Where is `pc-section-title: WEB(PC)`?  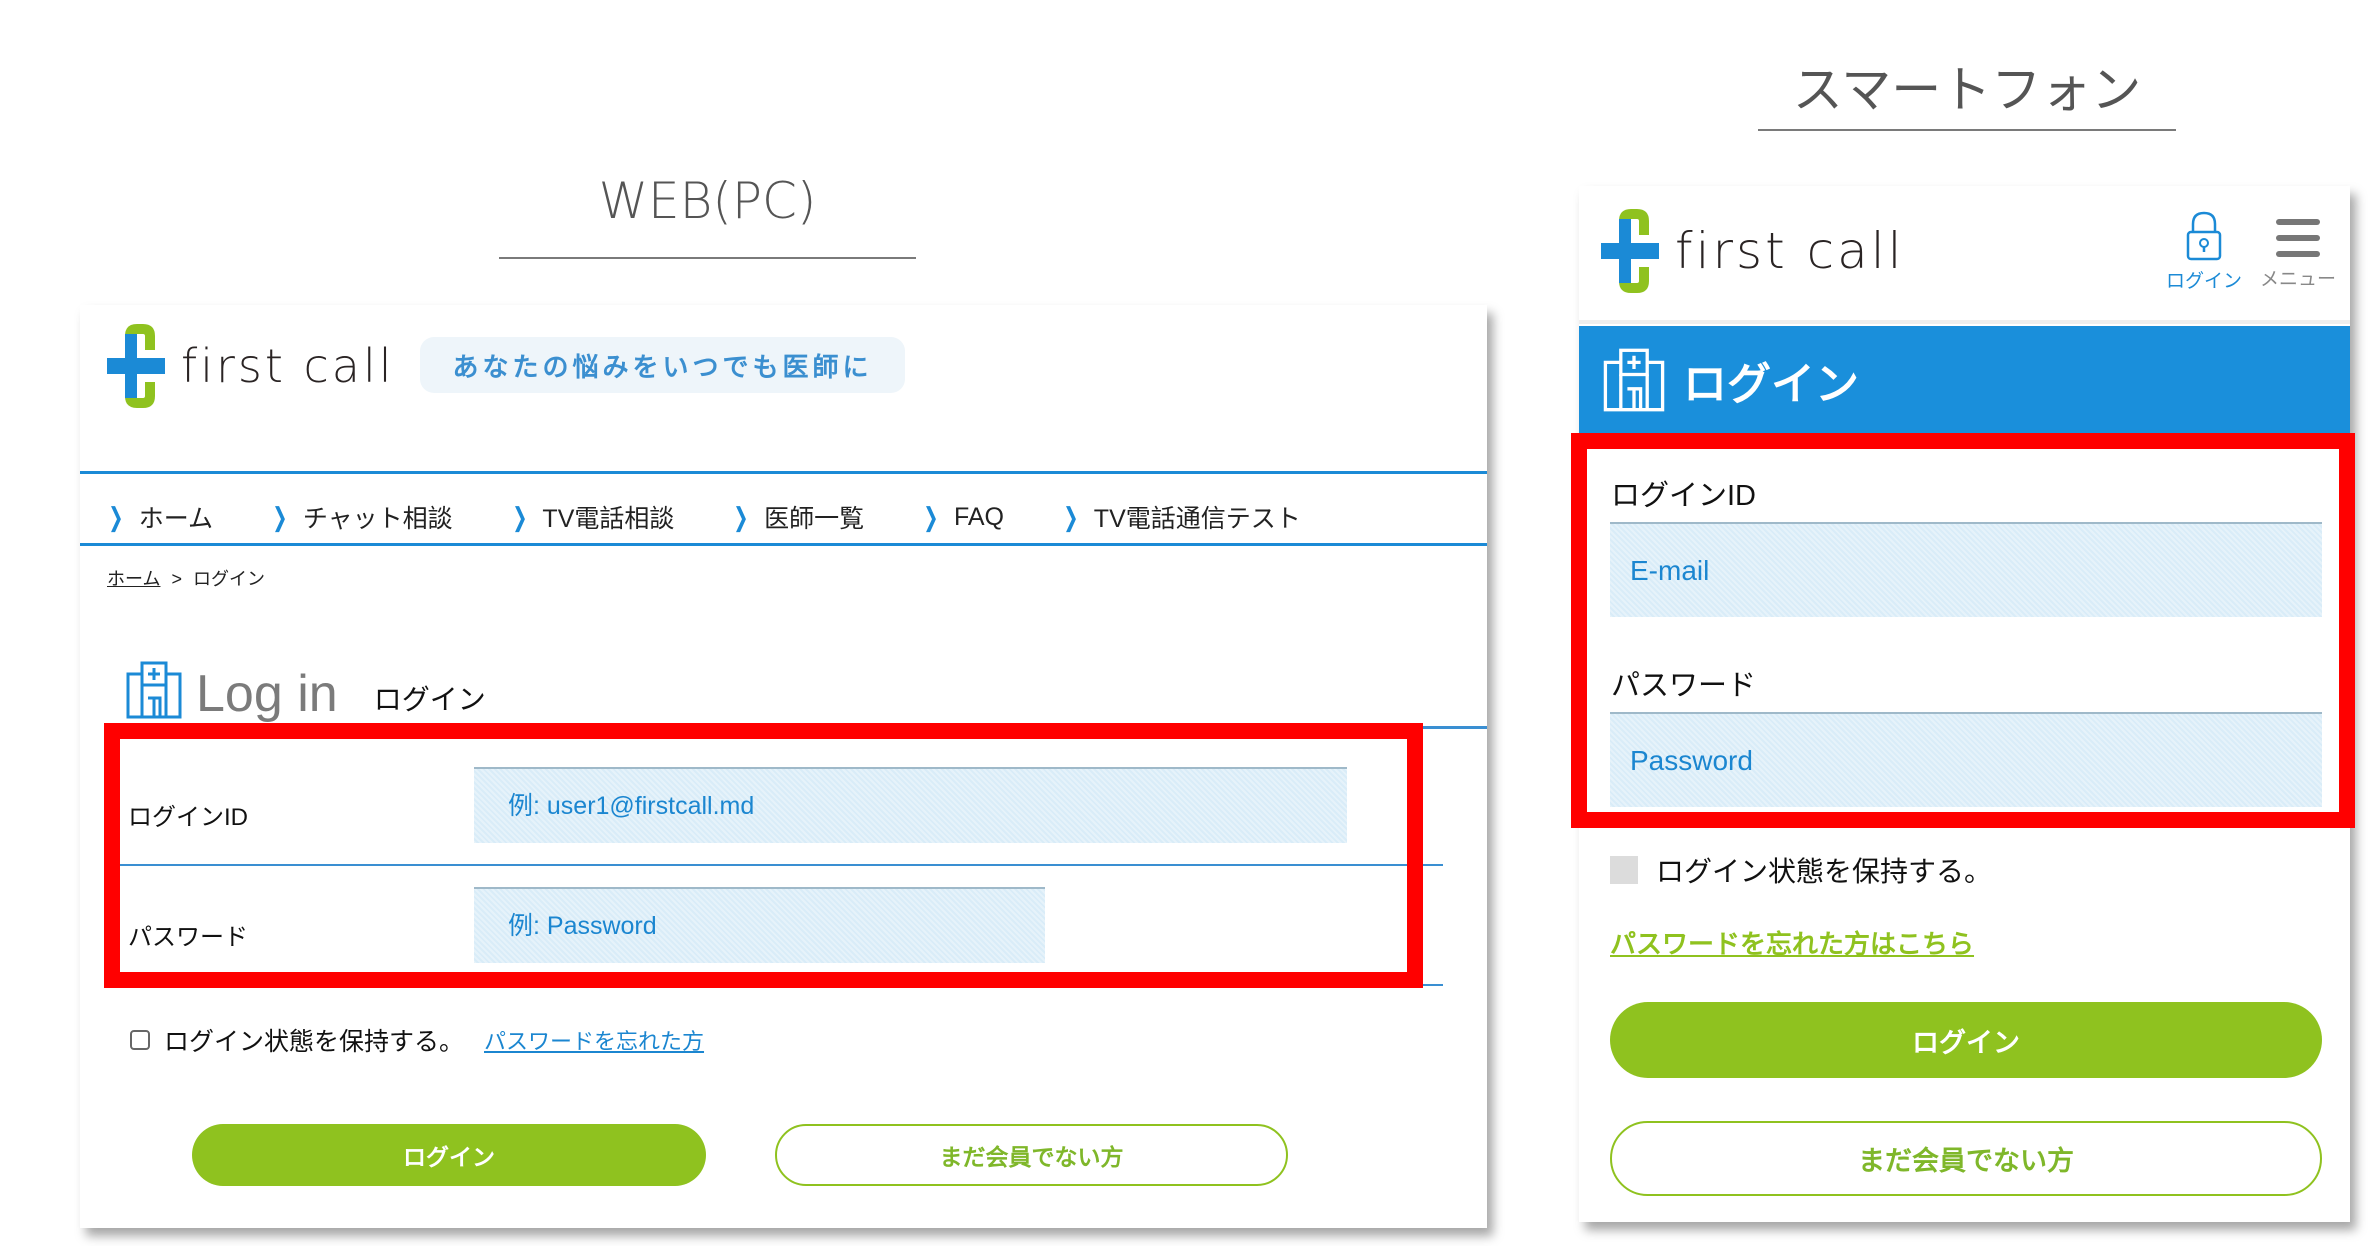
pc-section-title: WEB(PC) is located at coordinates (707, 201).